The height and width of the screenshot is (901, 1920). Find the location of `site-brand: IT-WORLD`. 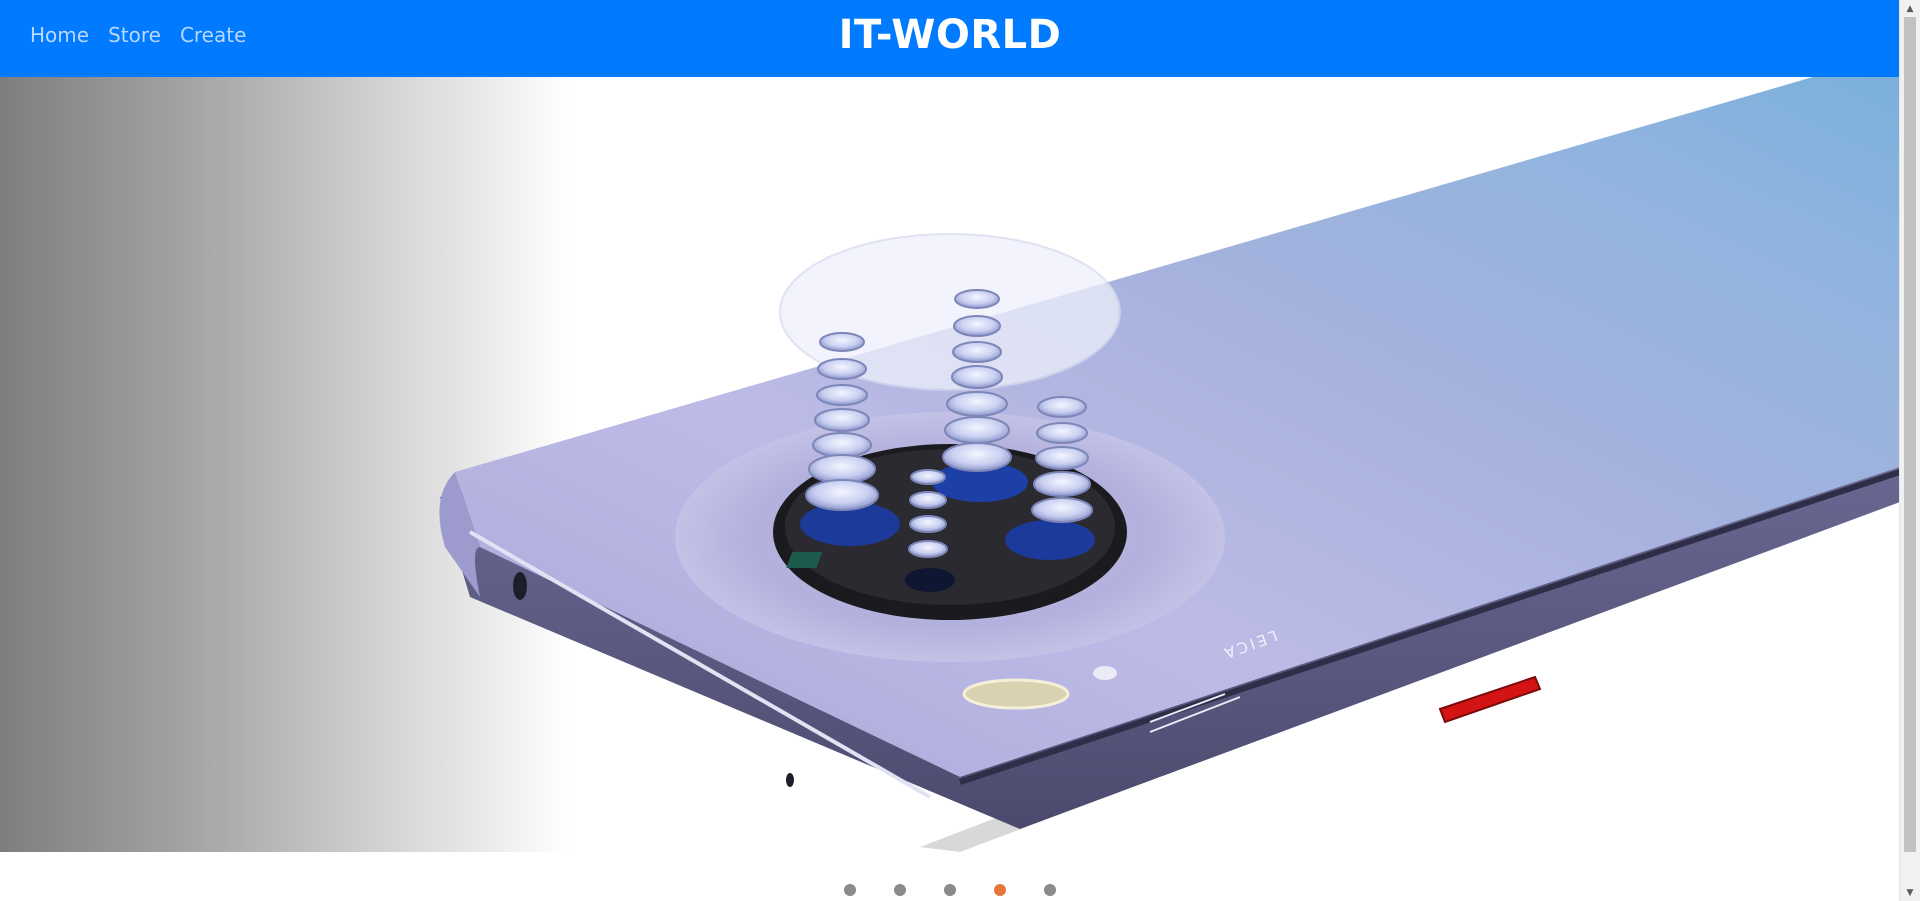

site-brand: IT-WORLD is located at coordinates (950, 35).